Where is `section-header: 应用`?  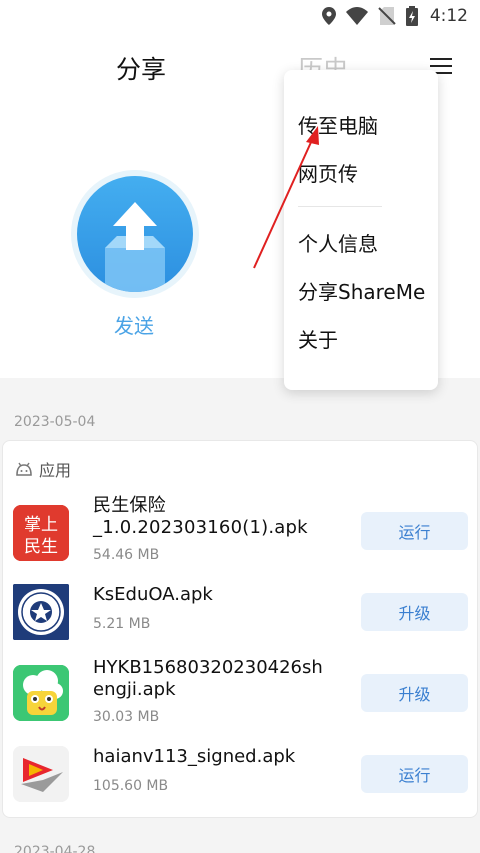 section-header: 应用 is located at coordinates (43, 469).